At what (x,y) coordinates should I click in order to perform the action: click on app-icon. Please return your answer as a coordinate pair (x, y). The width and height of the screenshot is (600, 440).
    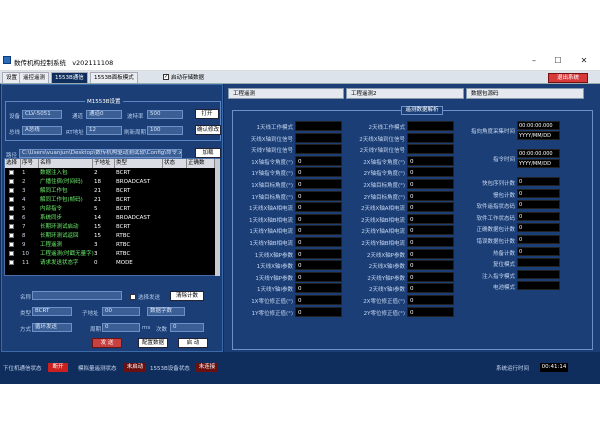
    Looking at the image, I should click on (7, 60).